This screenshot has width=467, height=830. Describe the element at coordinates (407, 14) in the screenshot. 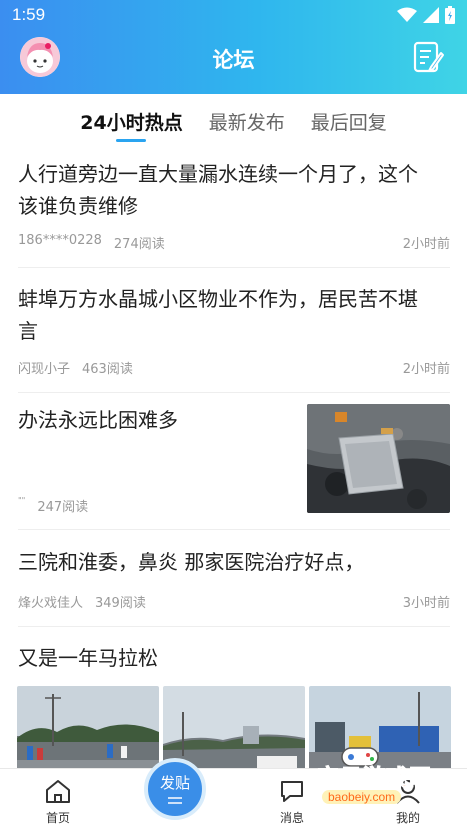

I see `wifi-icon` at that location.